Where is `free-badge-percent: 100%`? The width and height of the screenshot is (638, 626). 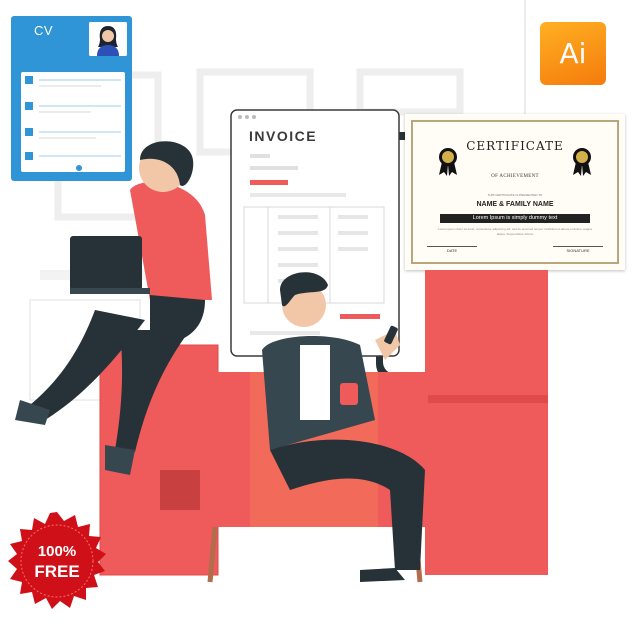 free-badge-percent: 100% is located at coordinates (57, 551).